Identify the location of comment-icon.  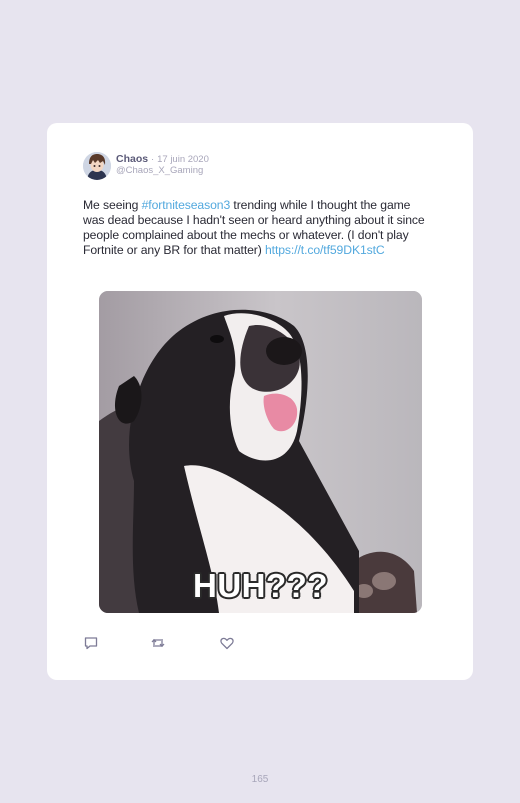
(91, 643).